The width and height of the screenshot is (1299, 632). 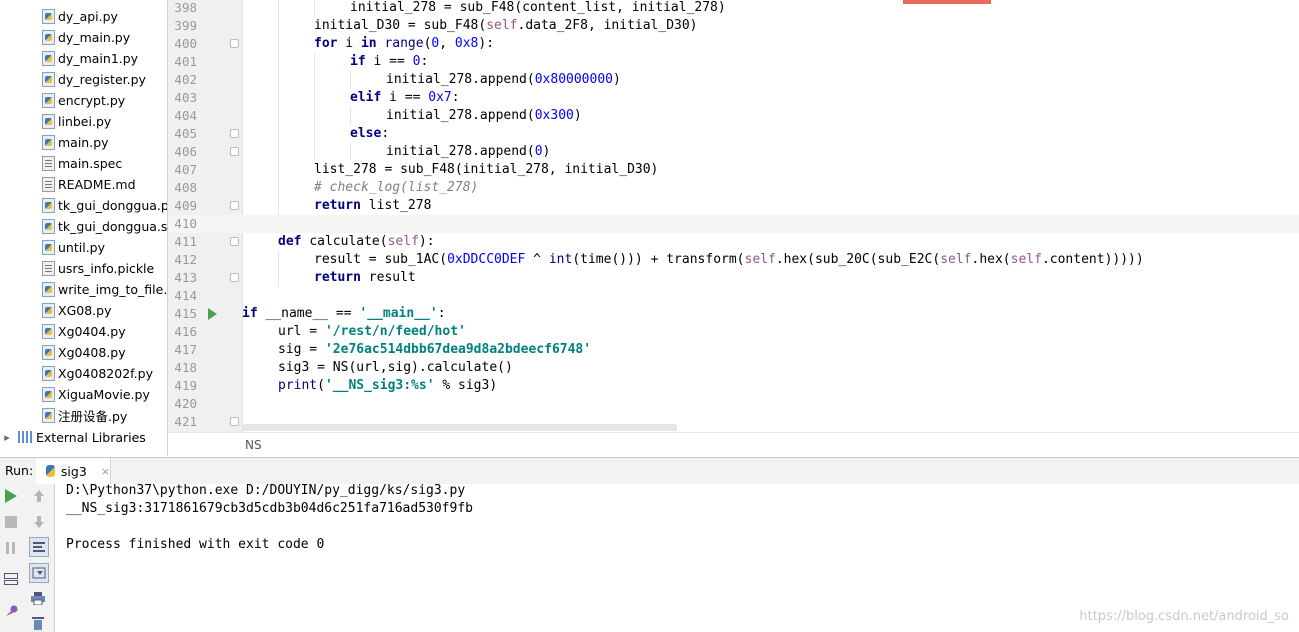 I want to click on file-item: dy_main1.py, so click(x=90, y=58).